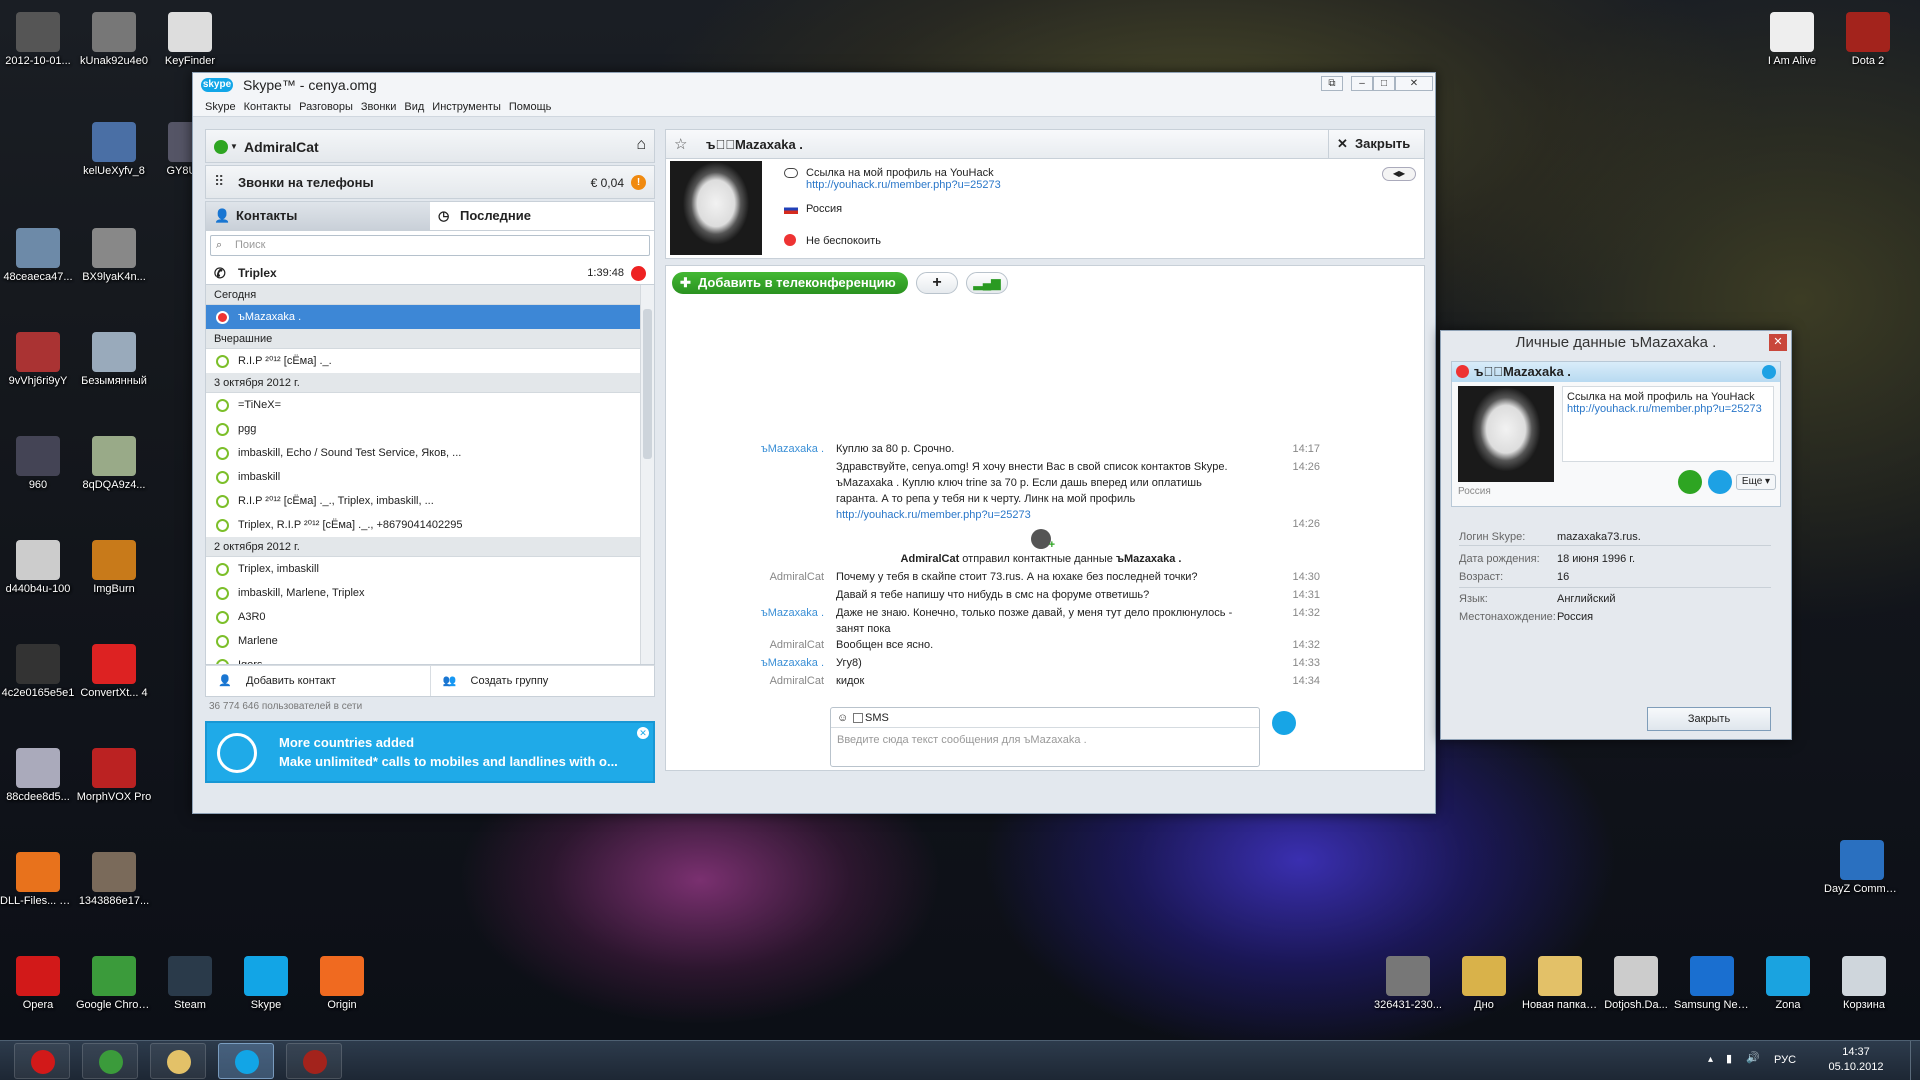 The image size is (1920, 1080). What do you see at coordinates (1362, 83) in the screenshot?
I see `minimize-button: –` at bounding box center [1362, 83].